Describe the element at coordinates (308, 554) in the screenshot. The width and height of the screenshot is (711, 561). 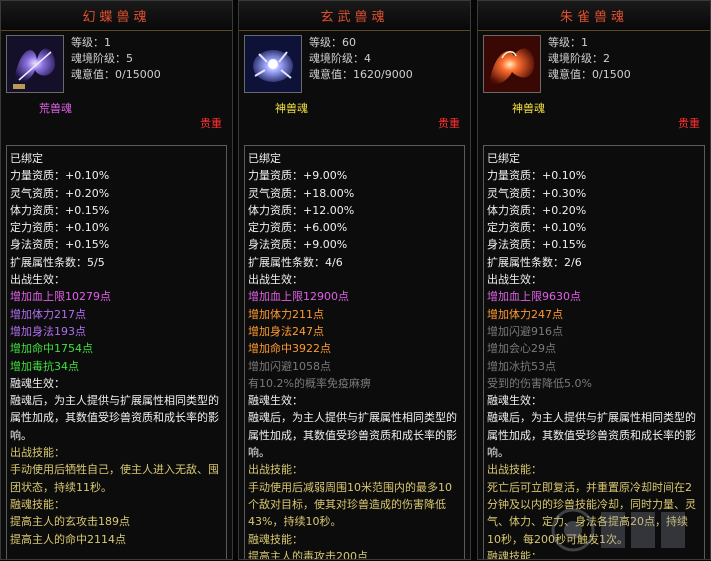
I see `detail-line: 提高主人的毒攻击200点` at that location.